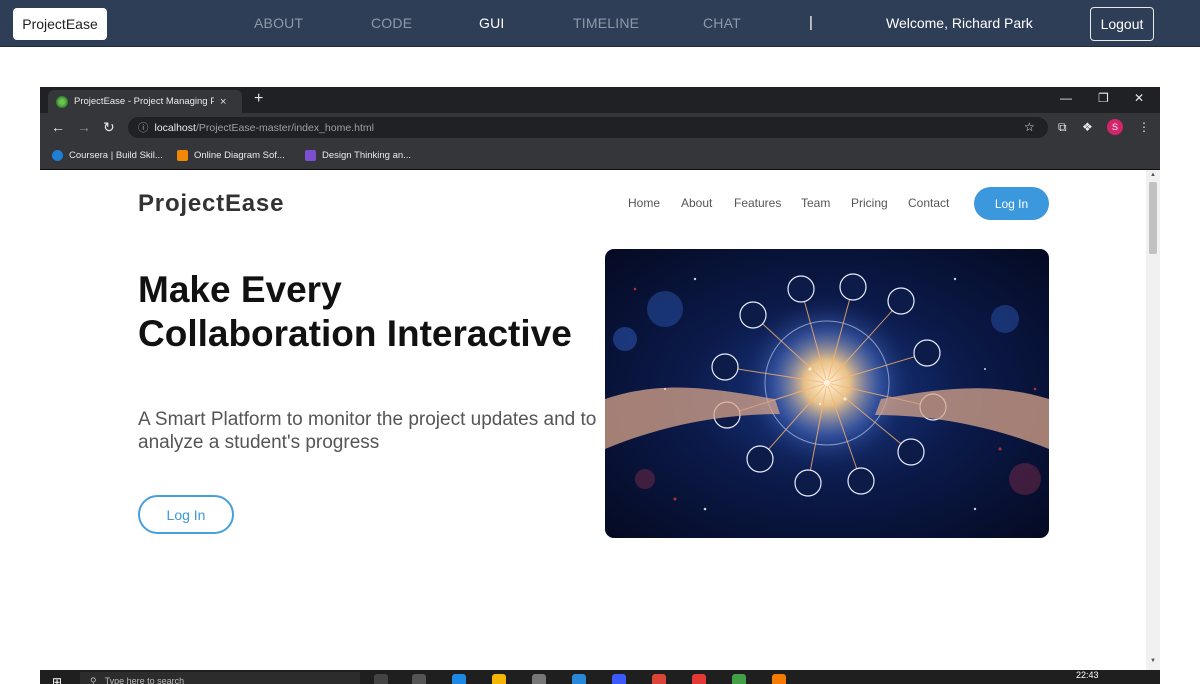  I want to click on windows-taskbar: ⊞ ⚲ Type here to search 22:43, so click(600, 677).